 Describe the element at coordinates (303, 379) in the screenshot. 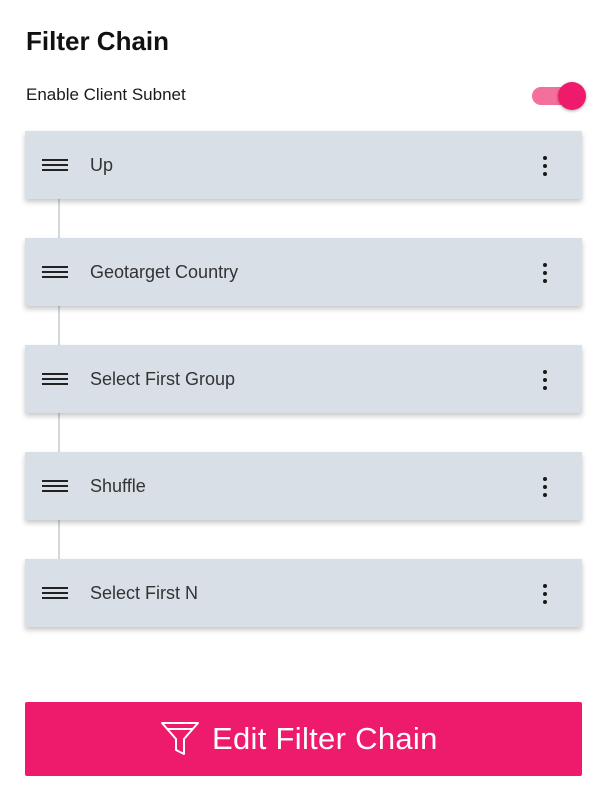

I see `filter-card-select-first-group: Select First Group` at that location.